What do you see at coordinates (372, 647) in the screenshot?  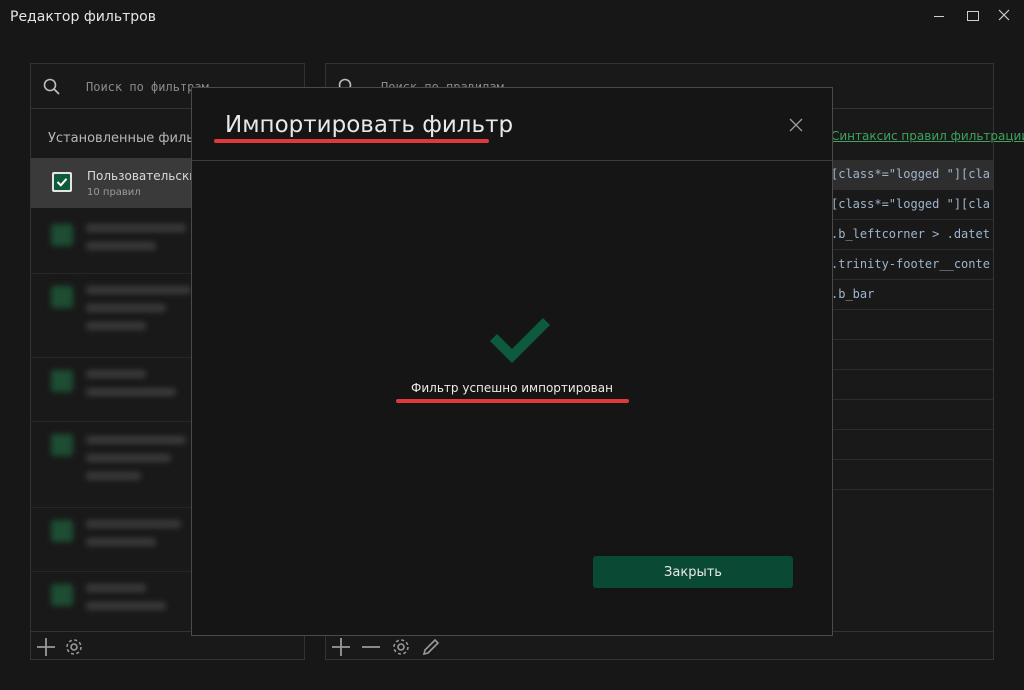 I see `minus-icon` at bounding box center [372, 647].